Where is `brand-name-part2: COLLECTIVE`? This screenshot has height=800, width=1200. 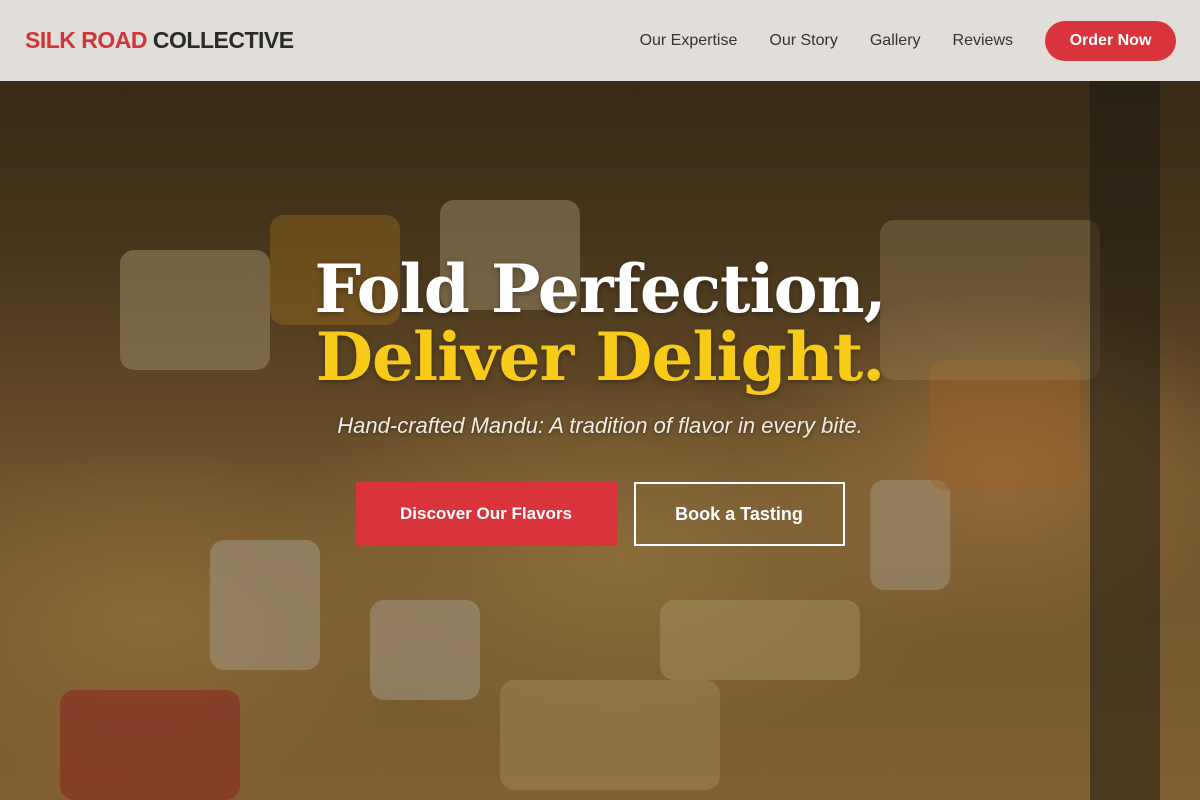
brand-name-part2: COLLECTIVE is located at coordinates (223, 40).